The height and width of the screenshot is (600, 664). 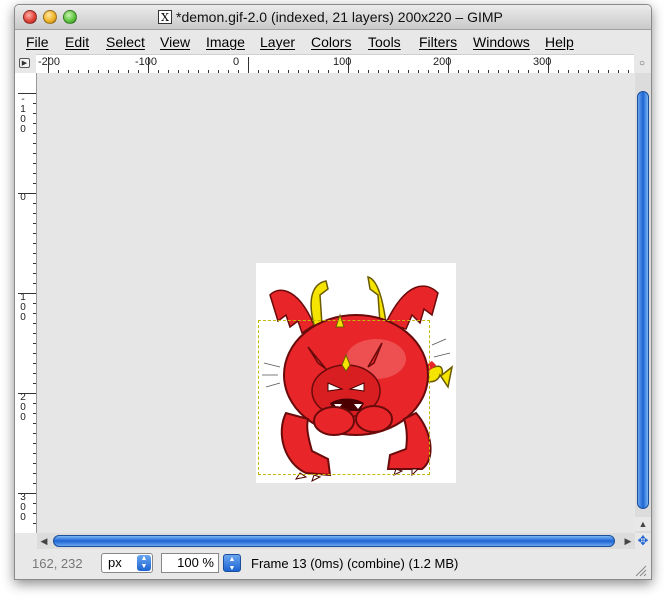 I want to click on ruler-label: 300, so click(x=23, y=507).